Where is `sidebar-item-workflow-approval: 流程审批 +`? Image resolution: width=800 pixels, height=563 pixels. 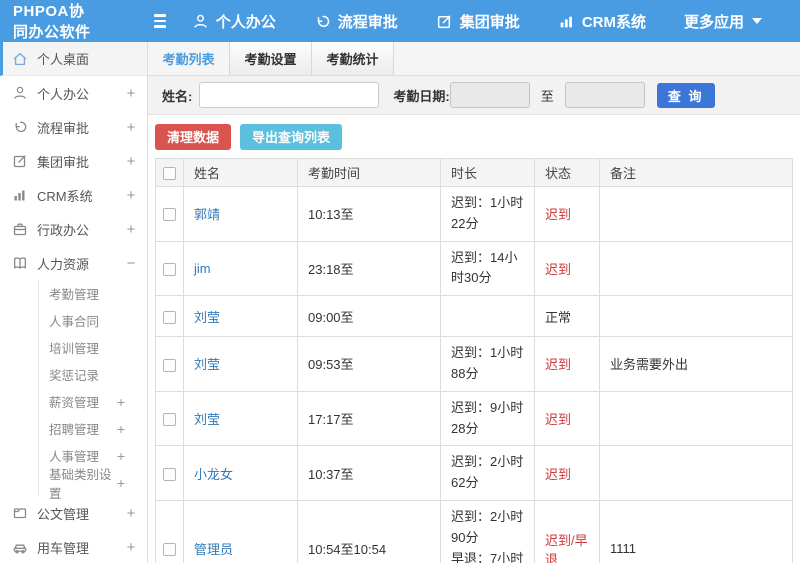
sidebar-item-workflow-approval: 流程审批 + is located at coordinates (73, 127).